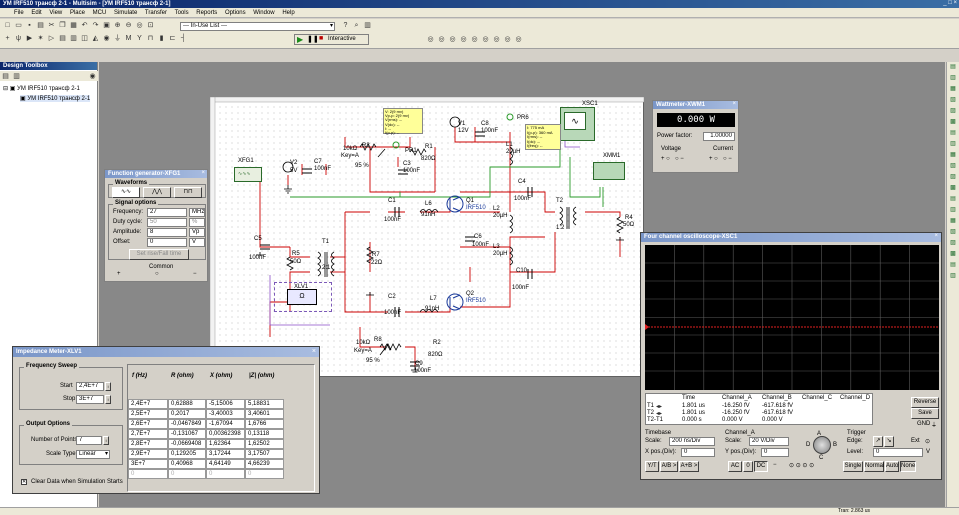  What do you see at coordinates (119, 274) in the screenshot?
I see `plus-terminal-icon: +` at bounding box center [119, 274].